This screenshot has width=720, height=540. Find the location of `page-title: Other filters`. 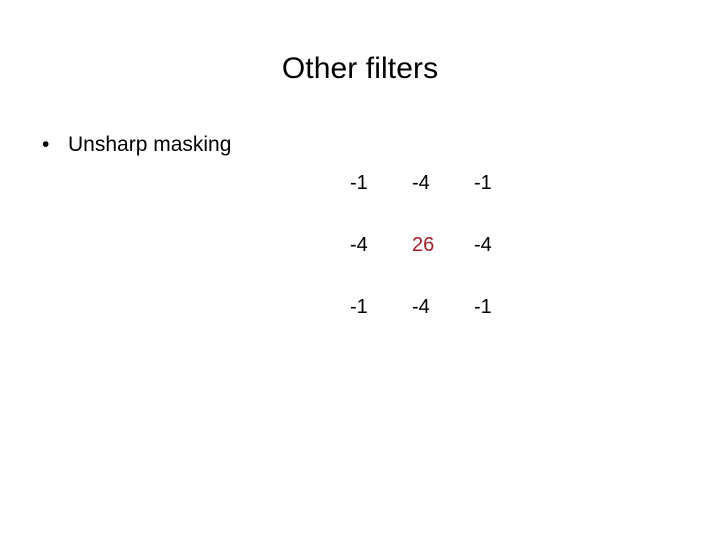

page-title: Other filters is located at coordinates (360, 68).